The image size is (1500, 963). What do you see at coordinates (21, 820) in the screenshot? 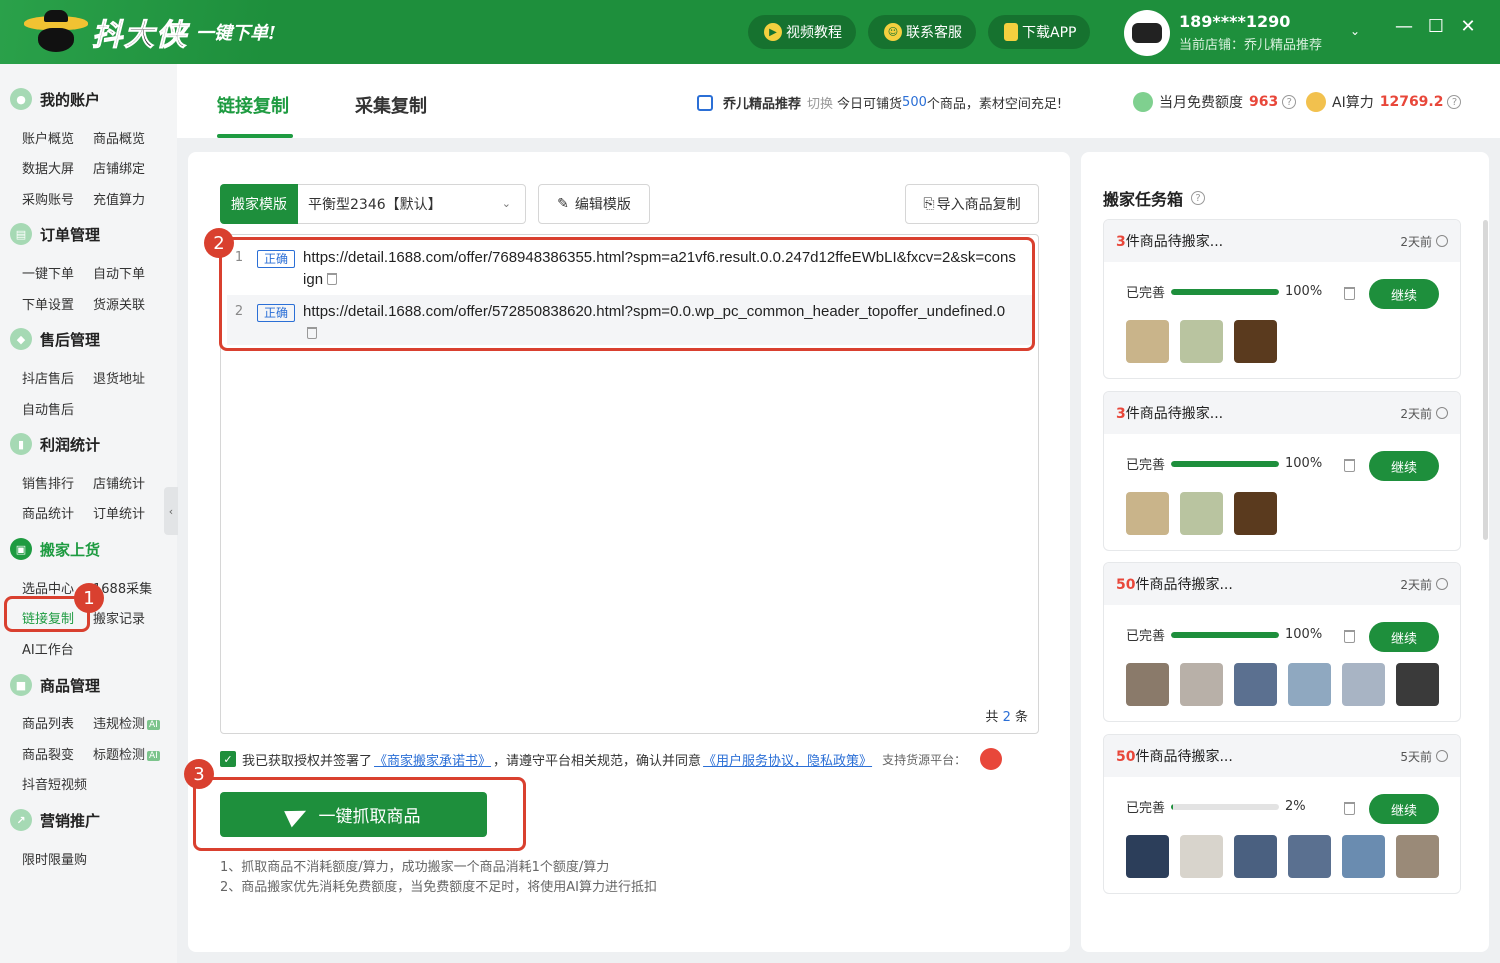
I see `trend-icon: ↗` at bounding box center [21, 820].